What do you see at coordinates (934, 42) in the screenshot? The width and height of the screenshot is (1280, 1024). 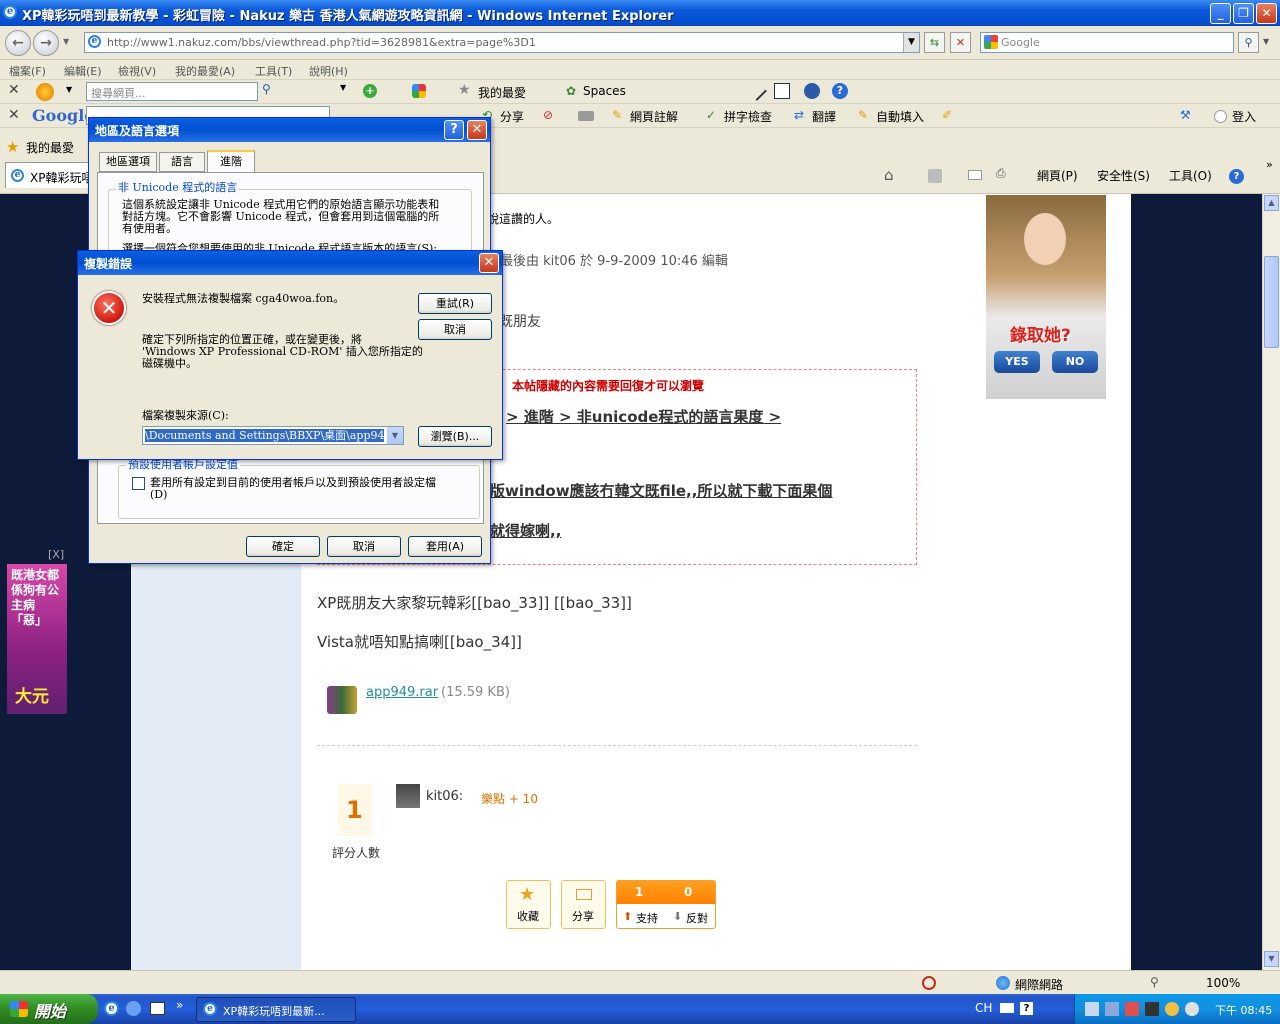 I see `refresh-button: ⇆` at bounding box center [934, 42].